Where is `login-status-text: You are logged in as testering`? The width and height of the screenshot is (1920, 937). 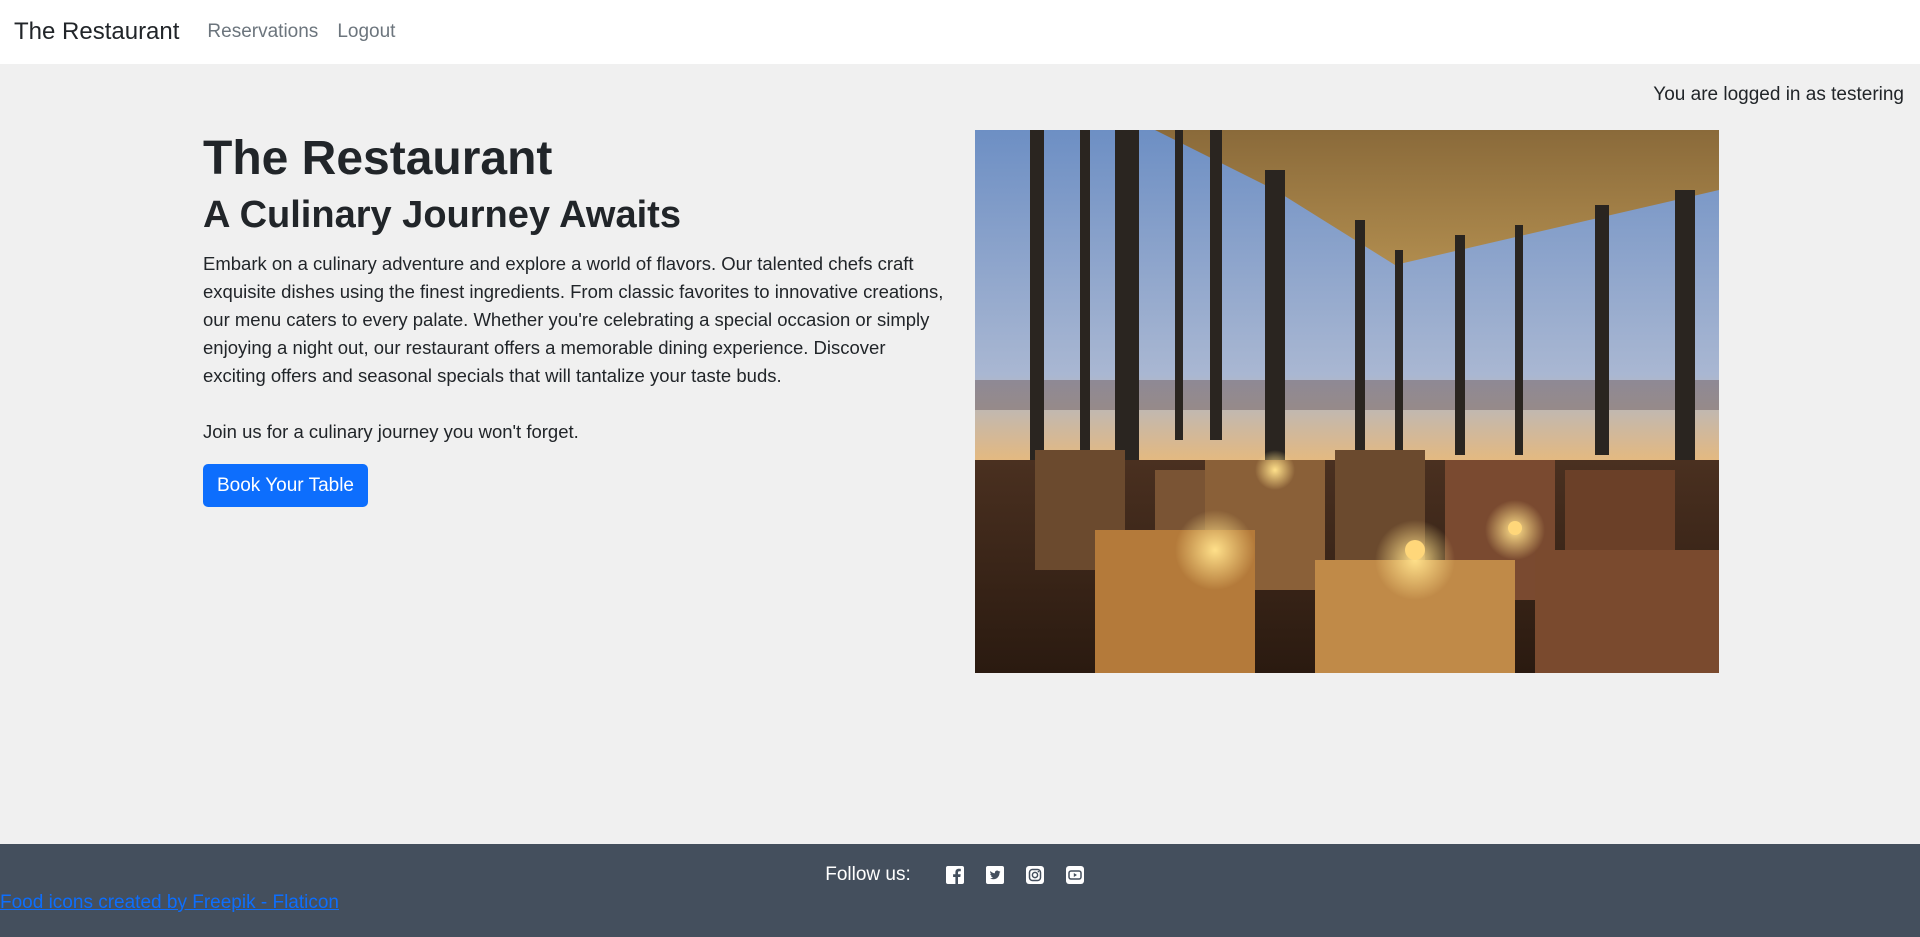
login-status-text: You are logged in as testering is located at coordinates (1778, 94).